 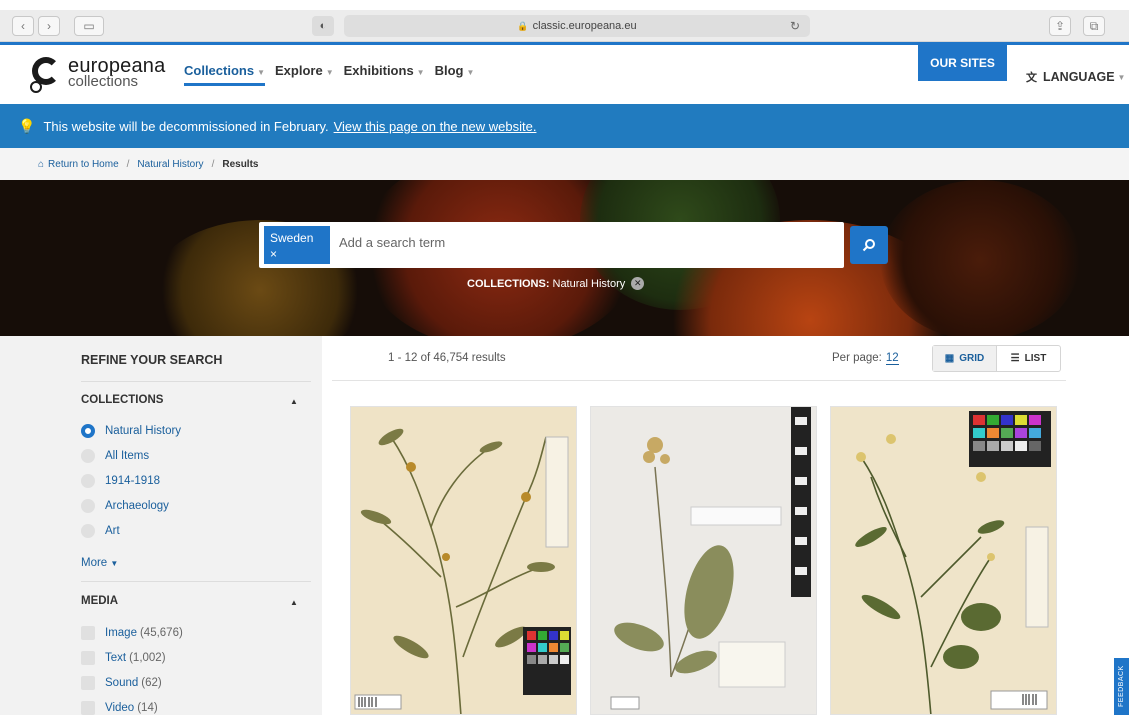 What do you see at coordinates (240, 164) in the screenshot?
I see `breadcrumb-current: Results` at bounding box center [240, 164].